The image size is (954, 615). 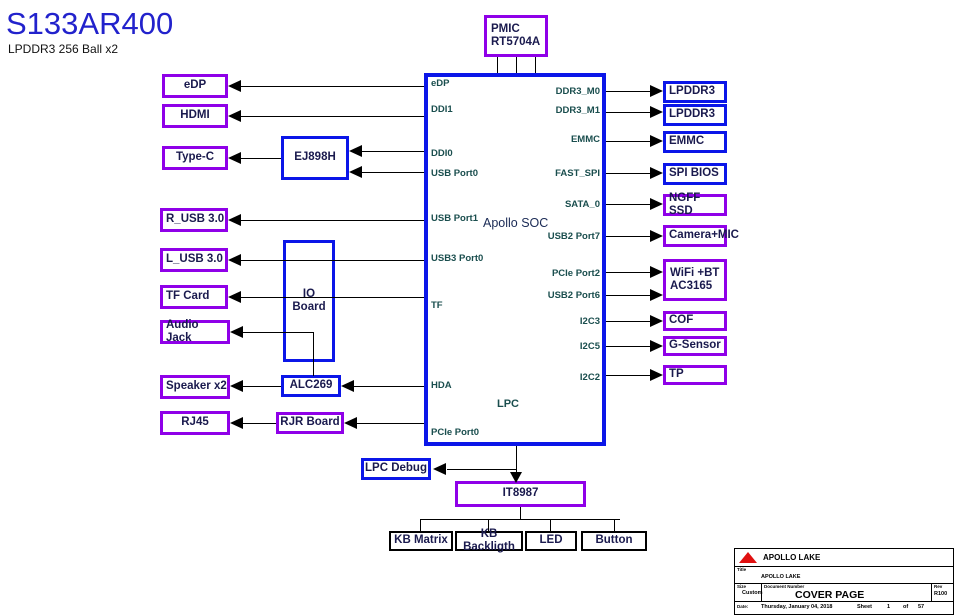 I want to click on arrowhead-ddi0, so click(x=355, y=151).